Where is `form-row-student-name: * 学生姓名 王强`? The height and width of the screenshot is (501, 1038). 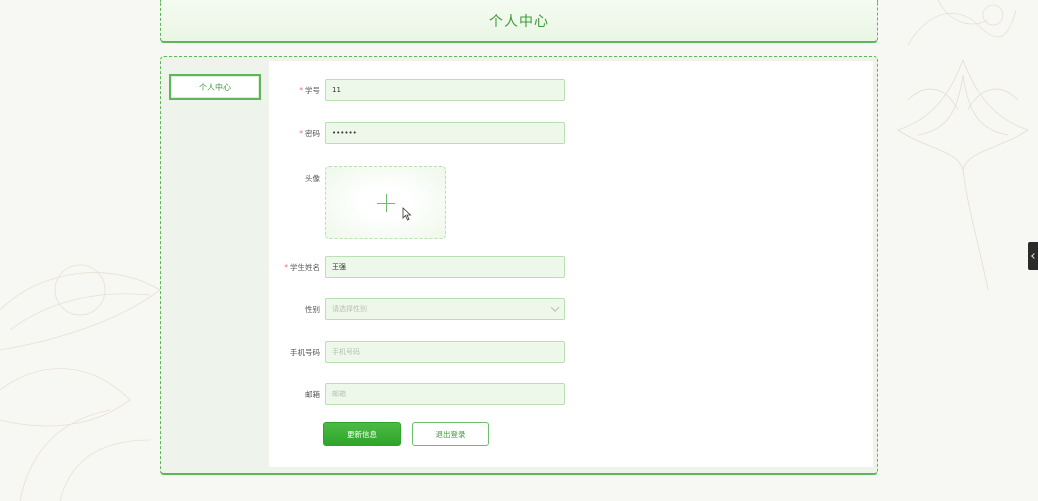
form-row-student-name: * 学生姓名 王强 is located at coordinates (417, 267).